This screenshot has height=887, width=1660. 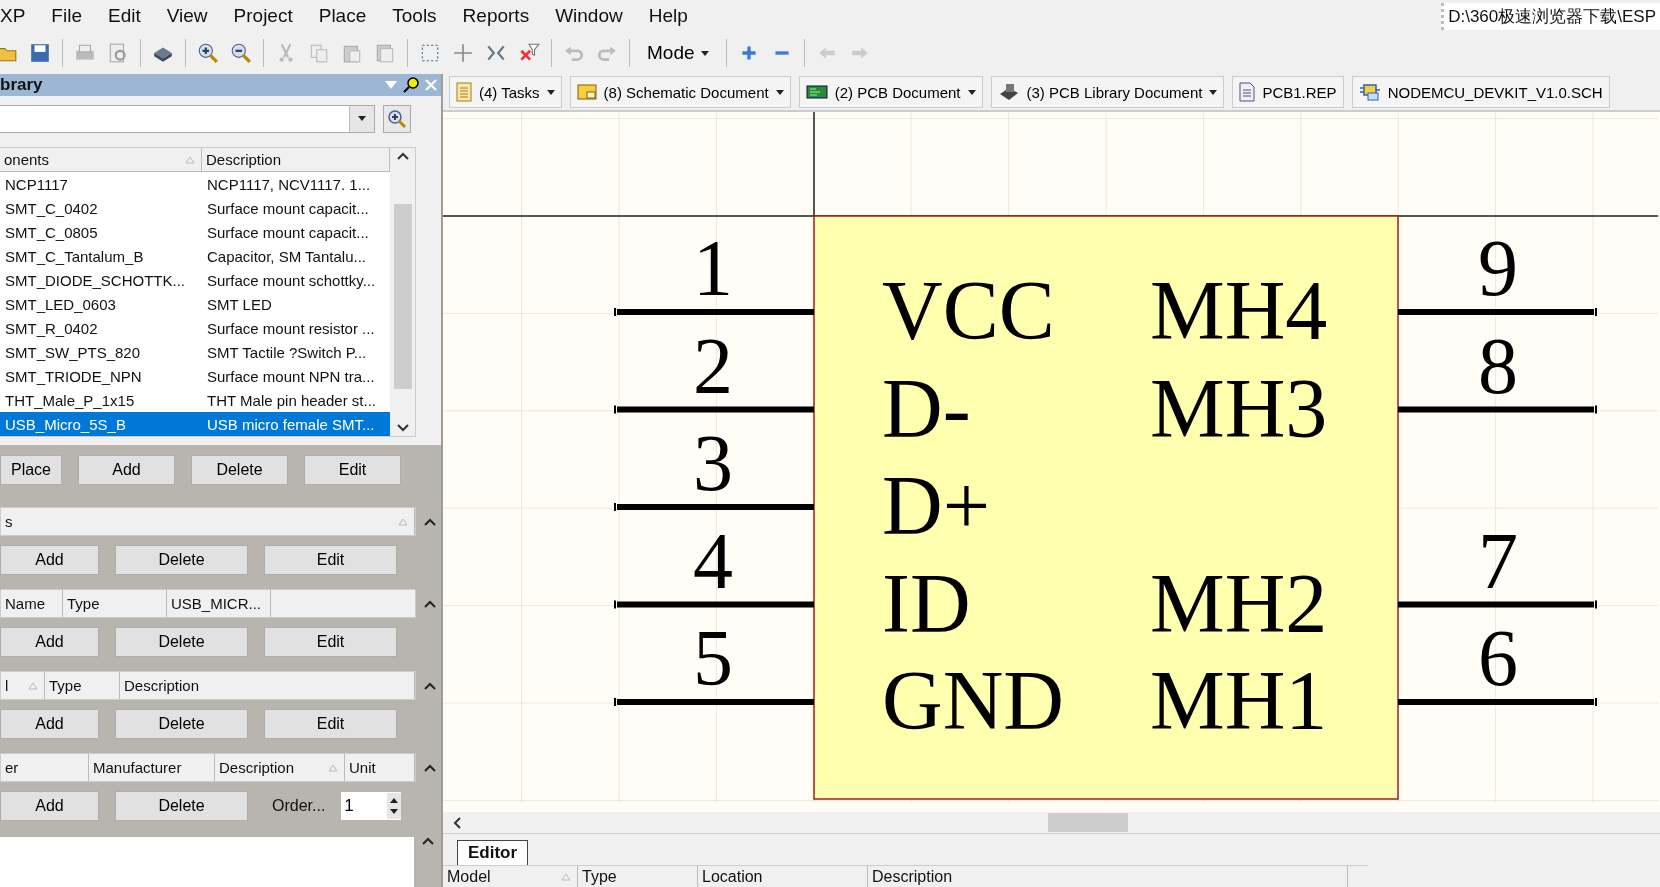 What do you see at coordinates (66, 16) in the screenshot?
I see `menu-item: File` at bounding box center [66, 16].